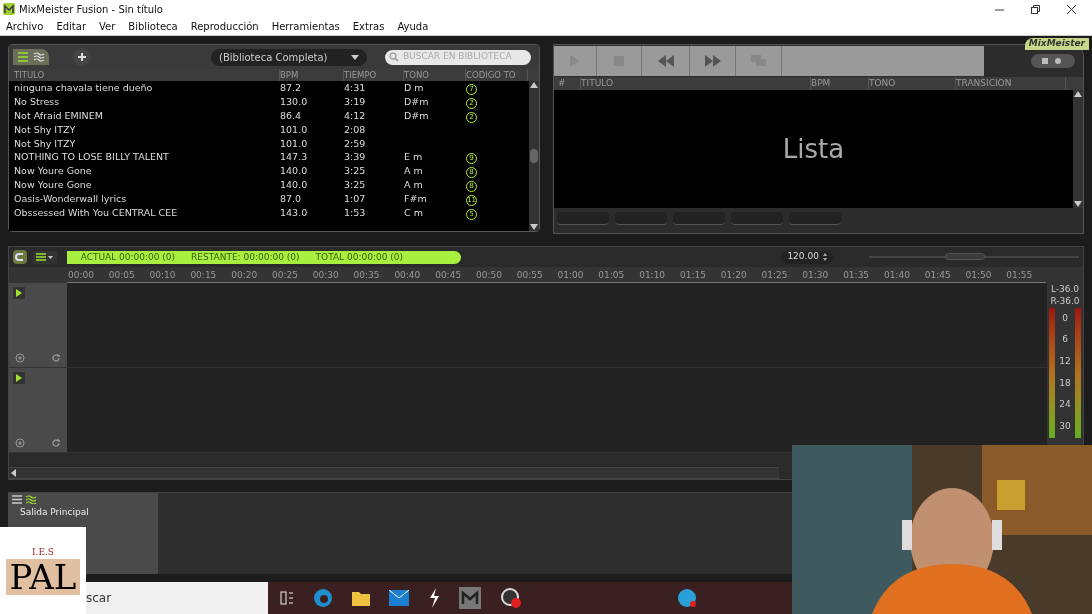 The image size is (1092, 614). Describe the element at coordinates (1065, 361) in the screenshot. I see `meter-scale-label: 12` at that location.